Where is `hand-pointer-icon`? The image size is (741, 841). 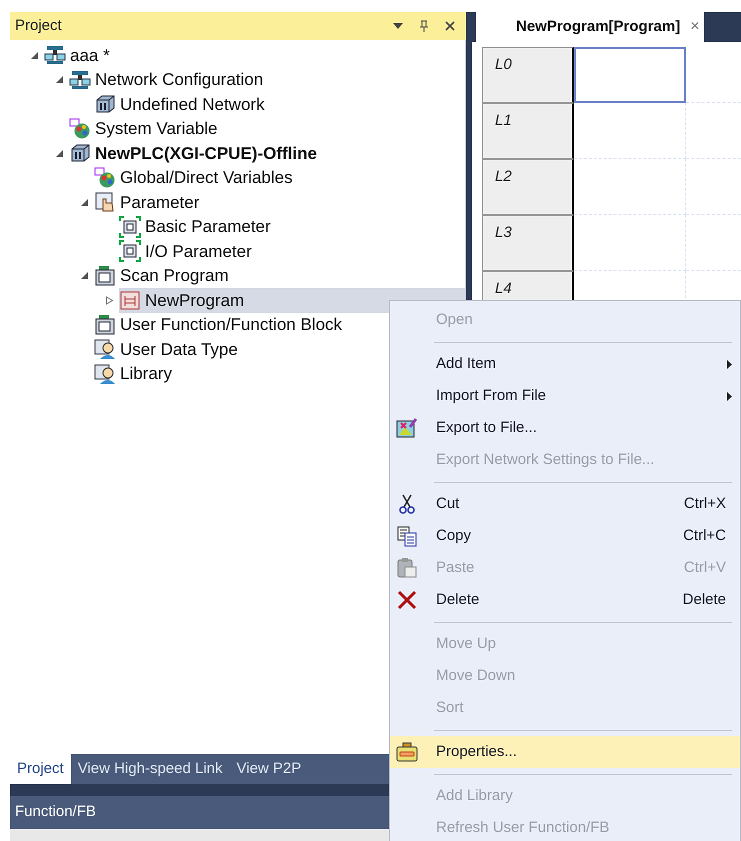 hand-pointer-icon is located at coordinates (105, 202).